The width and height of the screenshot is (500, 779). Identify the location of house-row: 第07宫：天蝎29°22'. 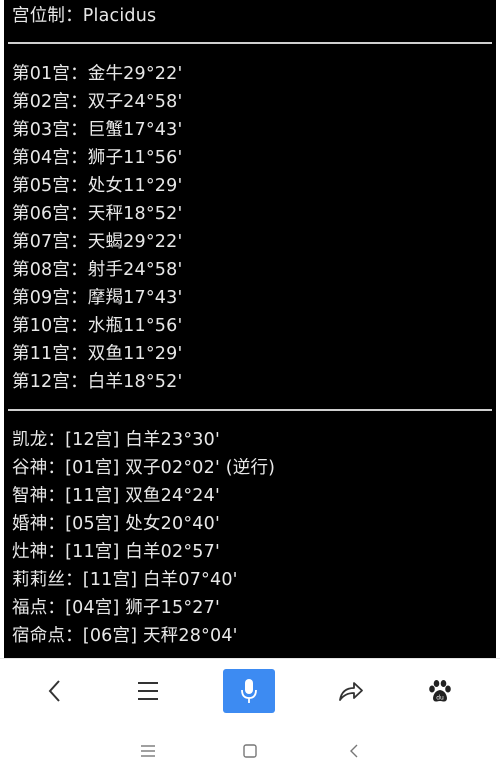
(97, 242).